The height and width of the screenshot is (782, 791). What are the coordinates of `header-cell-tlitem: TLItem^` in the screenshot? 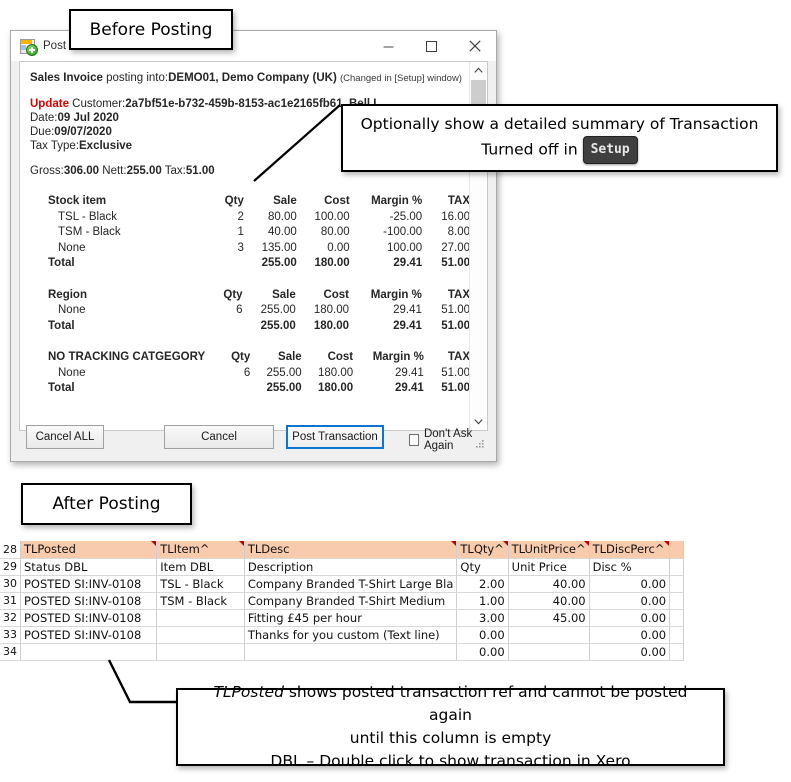 It's located at (200, 550).